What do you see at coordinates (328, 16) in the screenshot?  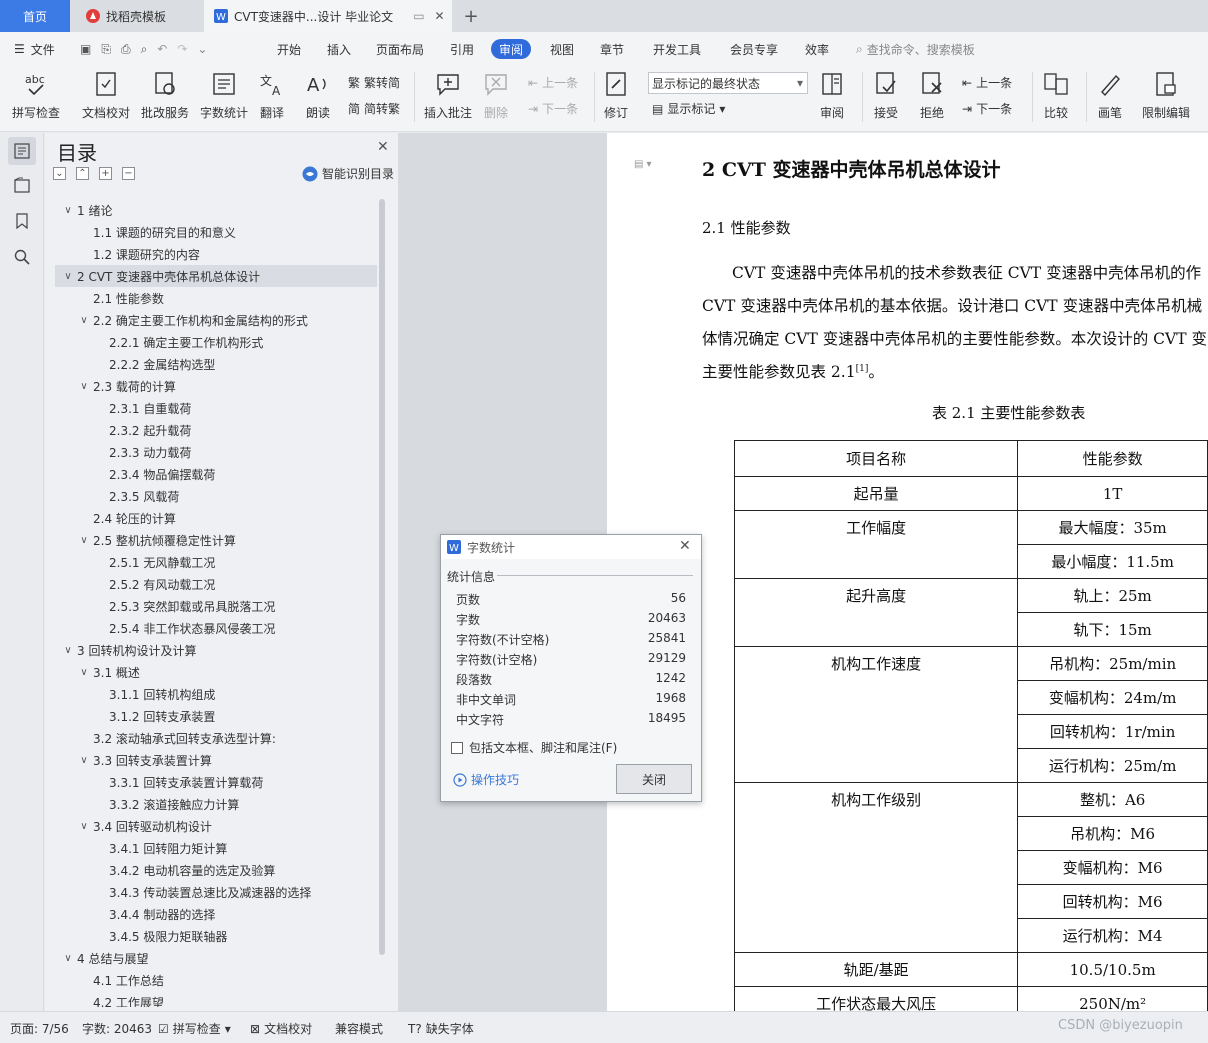 I see `tab-document: W CVT变速器中...设计 毕业论文 ▭ ✕` at bounding box center [328, 16].